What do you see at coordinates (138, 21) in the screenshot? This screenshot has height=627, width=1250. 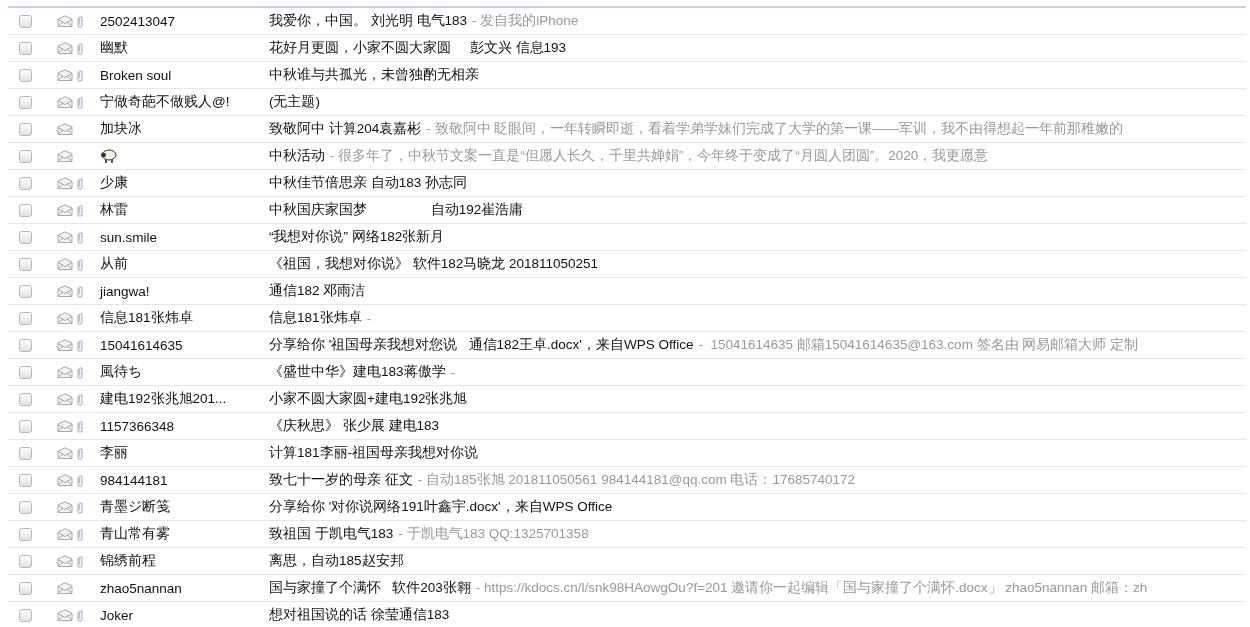 I see `sender-name: 2502413047` at bounding box center [138, 21].